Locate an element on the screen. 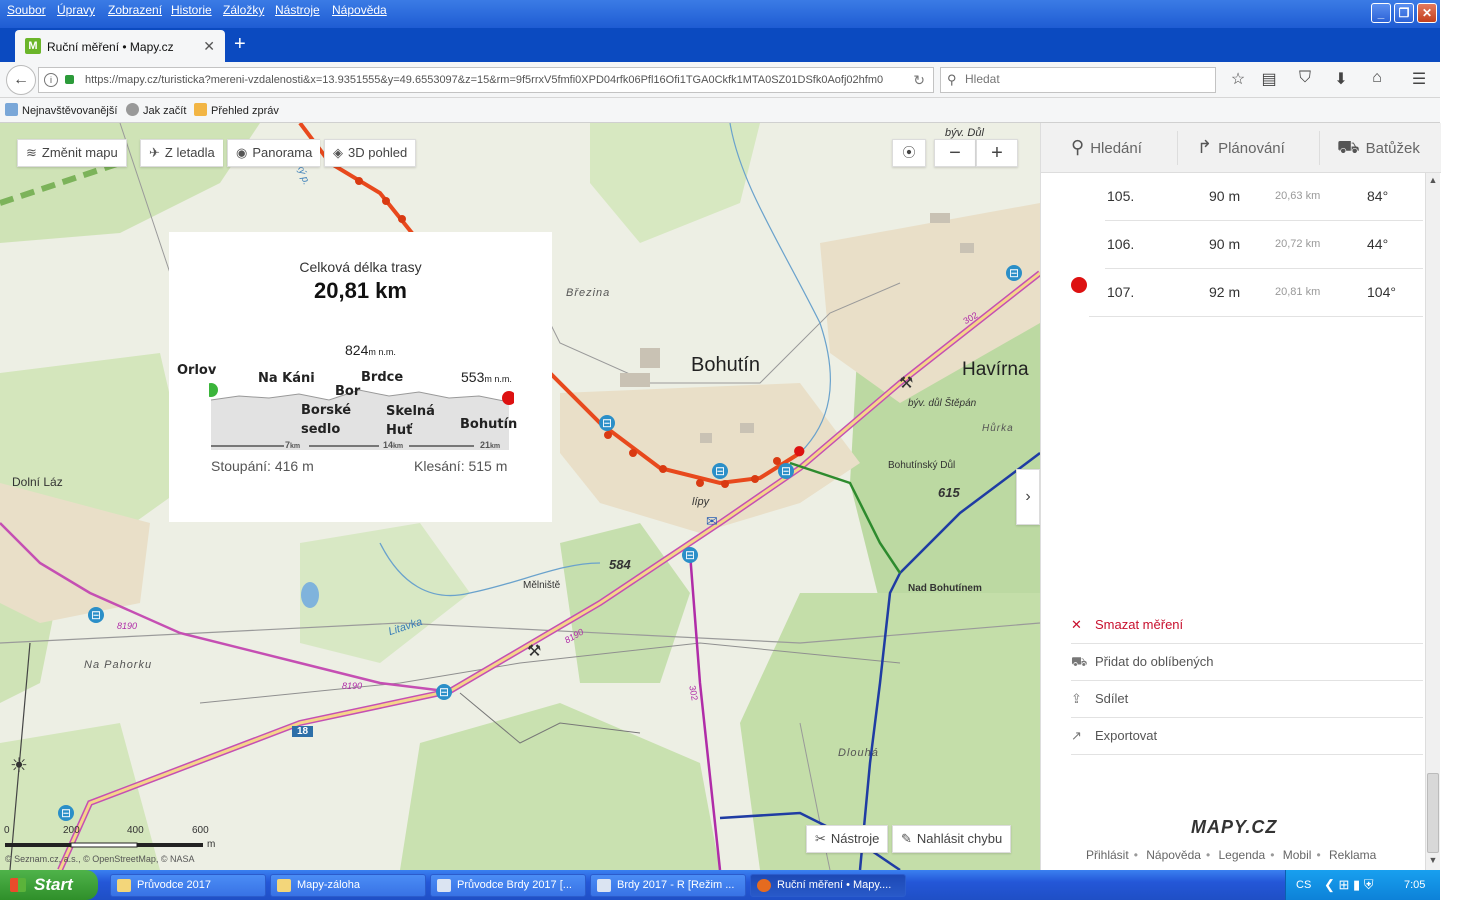 The image size is (1458, 923). mapy-favicon-icon: M is located at coordinates (33, 46).